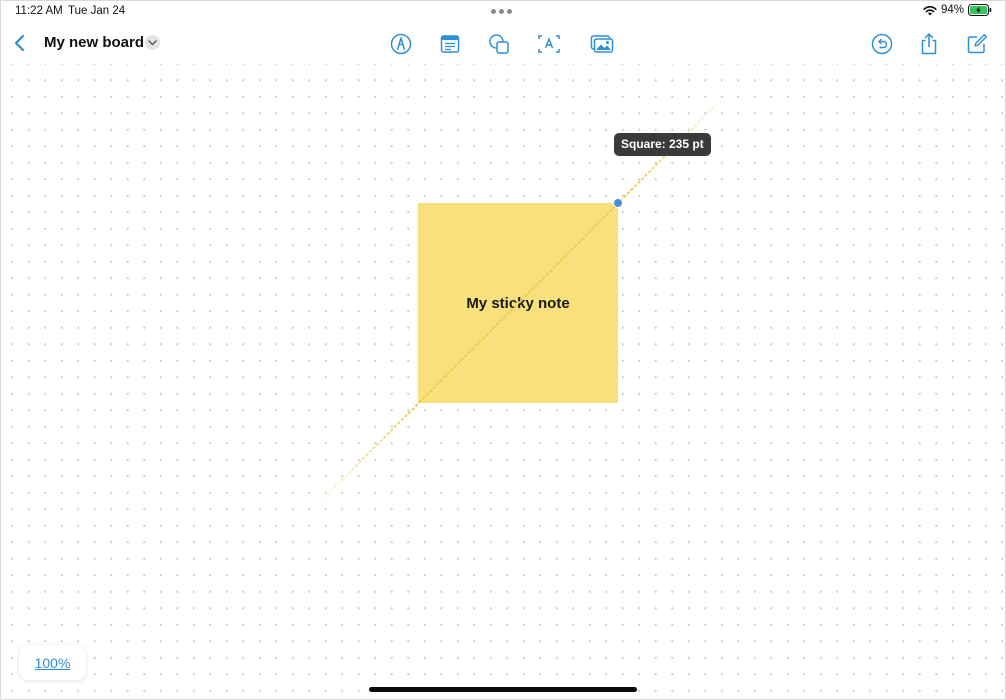 The height and width of the screenshot is (700, 1006). What do you see at coordinates (503, 689) in the screenshot?
I see `home-indicator` at bounding box center [503, 689].